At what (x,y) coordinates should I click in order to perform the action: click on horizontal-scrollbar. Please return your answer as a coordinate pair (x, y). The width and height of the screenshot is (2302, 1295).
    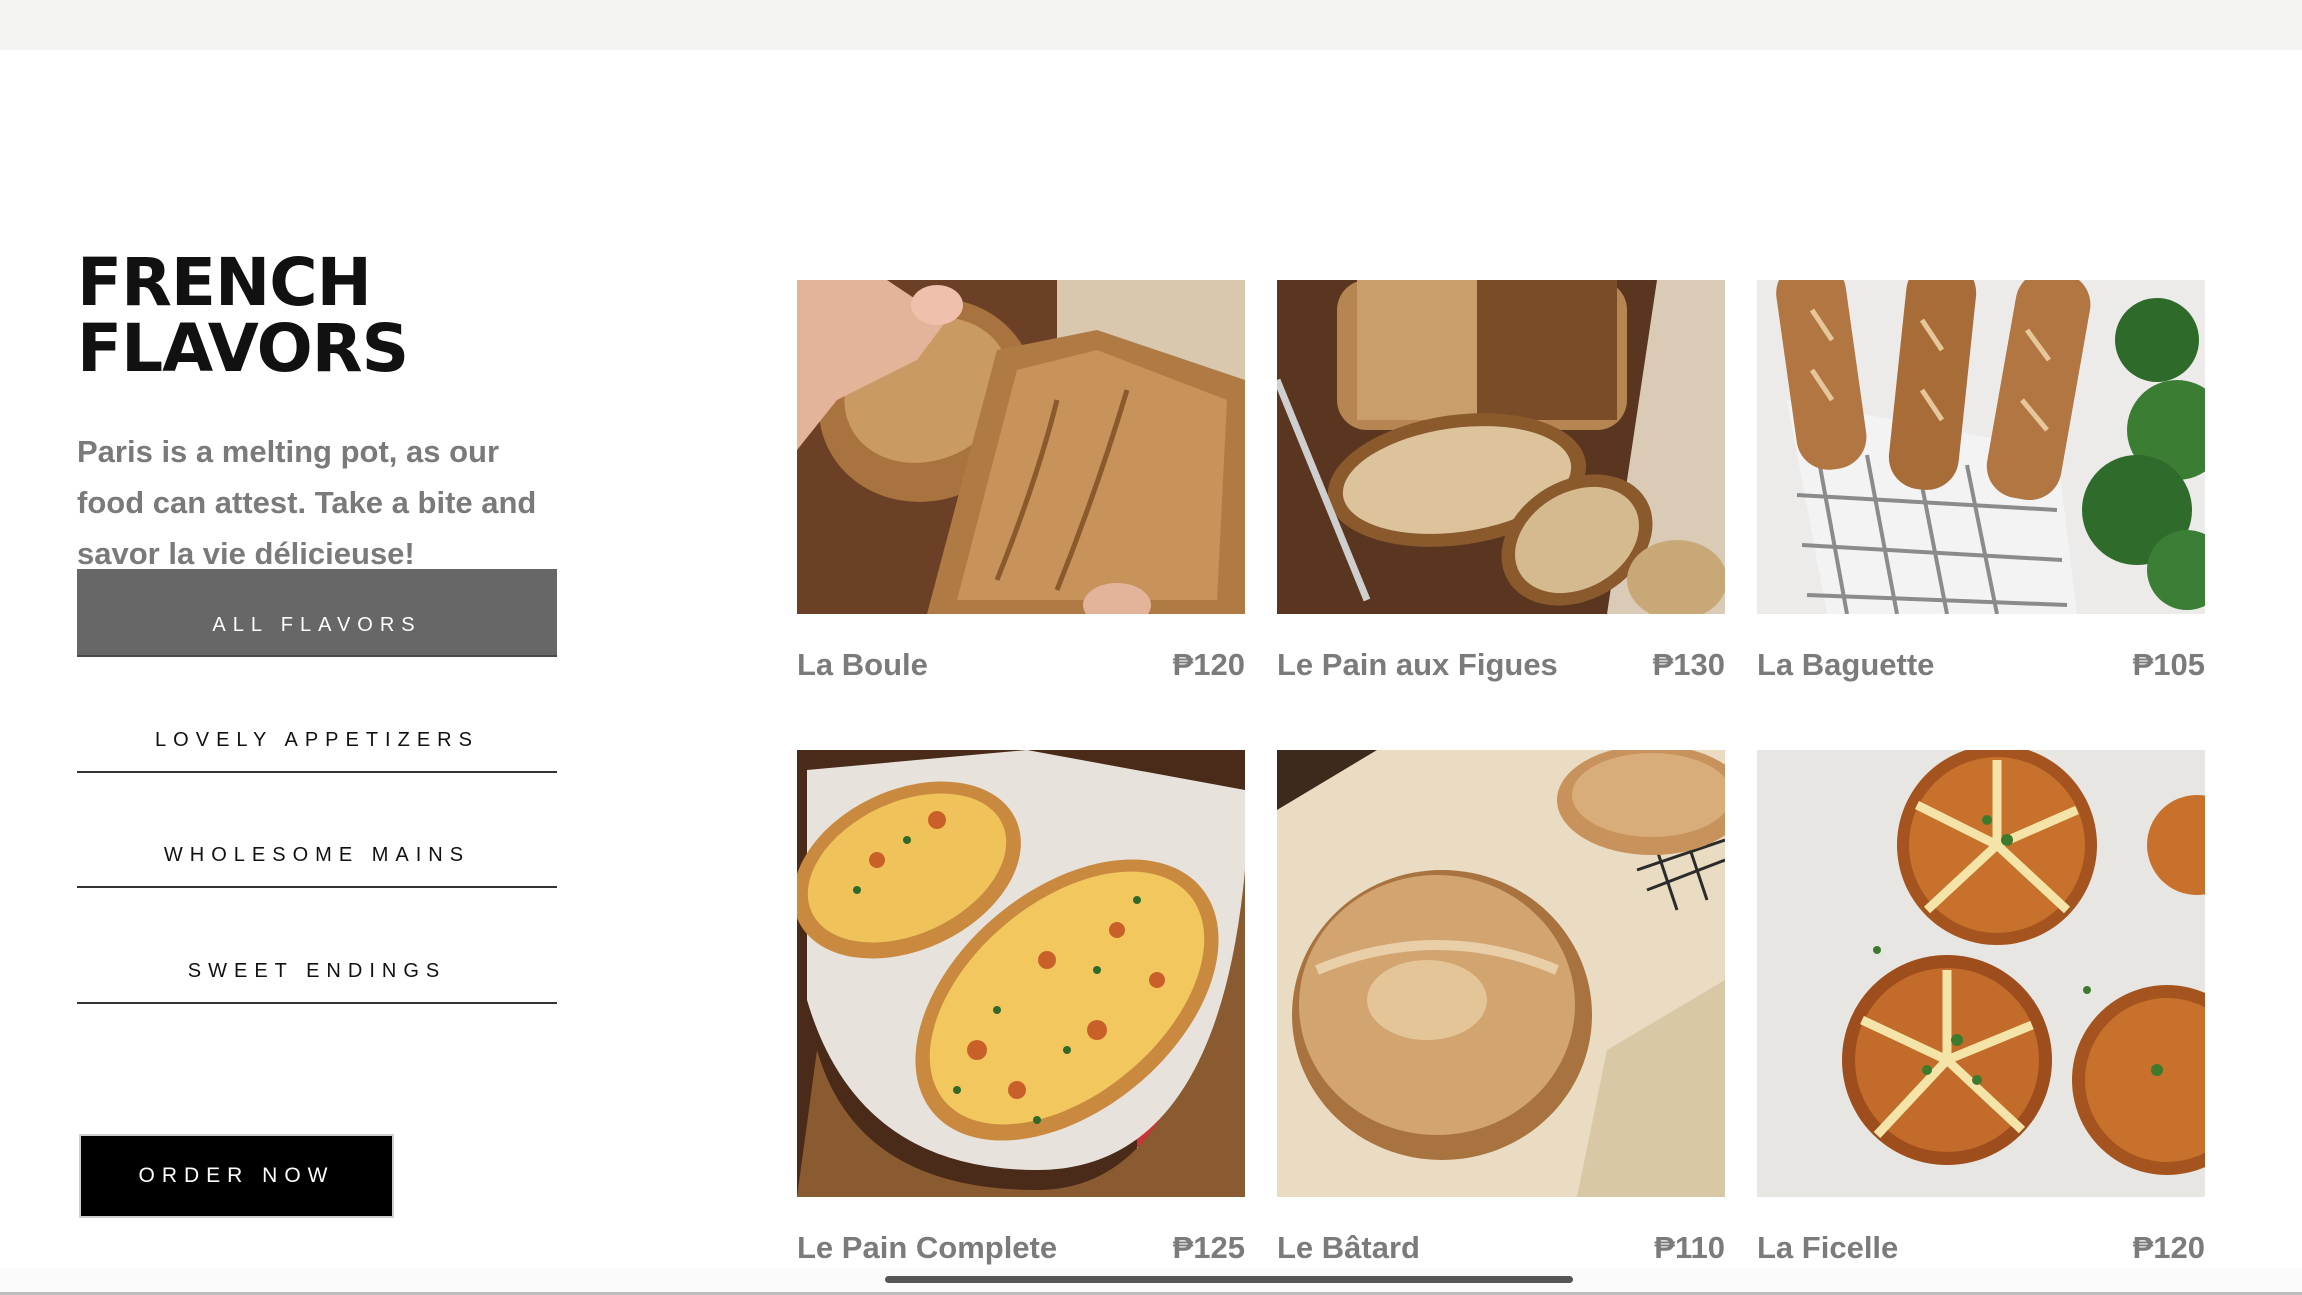
    Looking at the image, I should click on (1229, 1279).